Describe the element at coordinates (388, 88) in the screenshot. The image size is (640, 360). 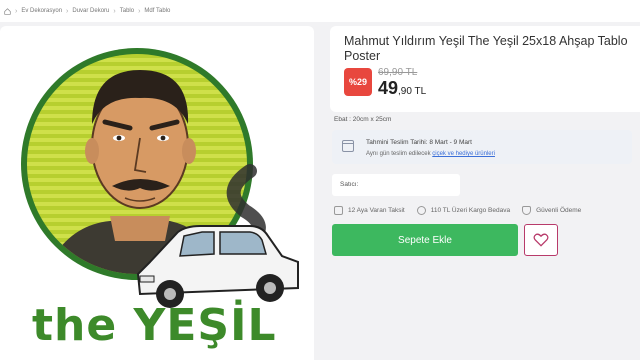
I see `price-main: 49` at that location.